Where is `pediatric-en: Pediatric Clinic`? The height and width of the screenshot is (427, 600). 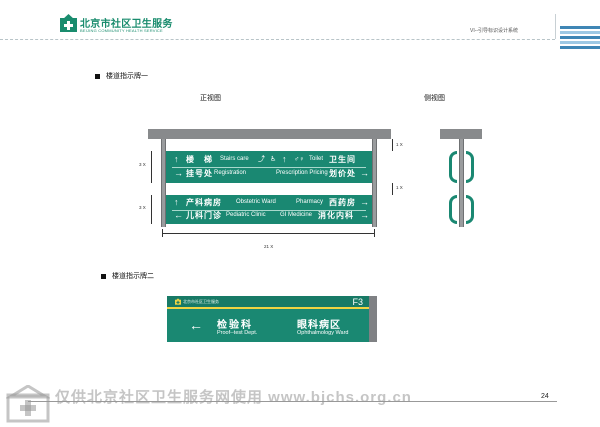
pediatric-en: Pediatric Clinic is located at coordinates (246, 215).